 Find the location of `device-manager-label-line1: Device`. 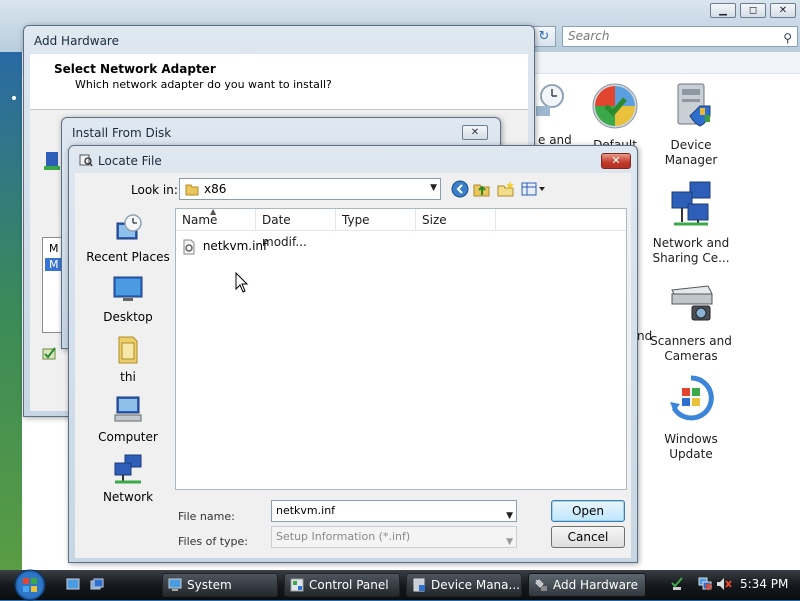

device-manager-label-line1: Device is located at coordinates (691, 145).